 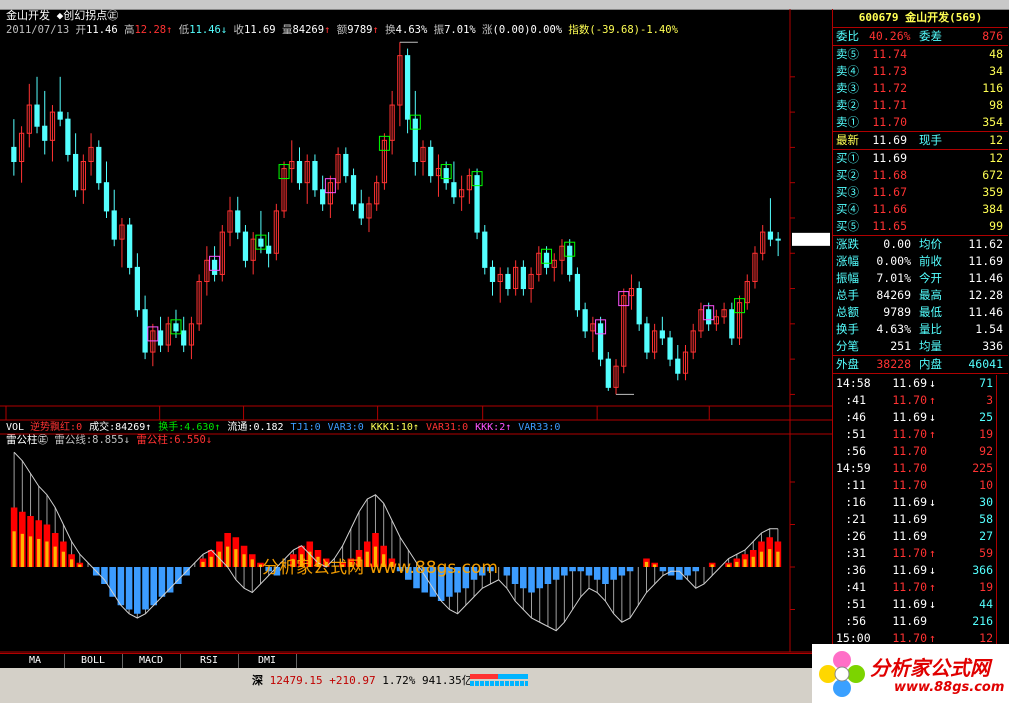 What do you see at coordinates (35, 661) in the screenshot?
I see `tab-ma: MA` at bounding box center [35, 661].